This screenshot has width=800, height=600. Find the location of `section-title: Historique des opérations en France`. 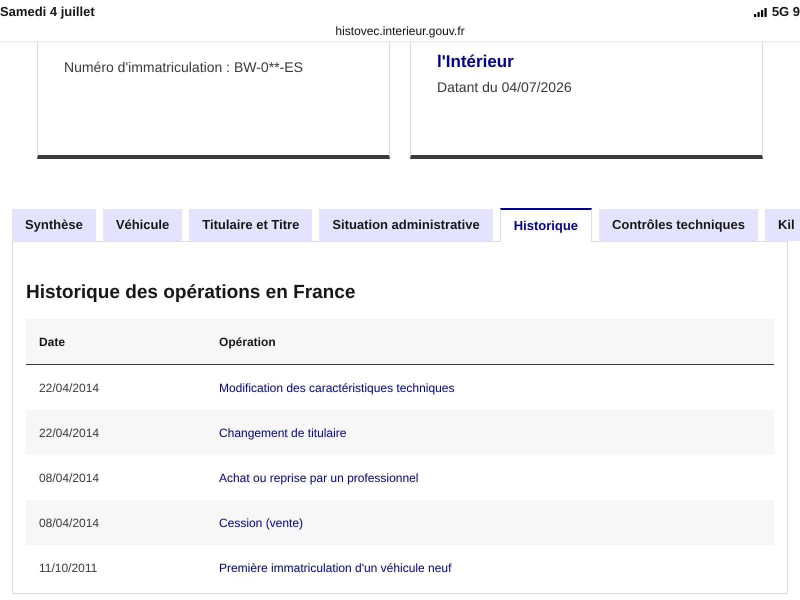

section-title: Historique des opérations en France is located at coordinates (191, 293).